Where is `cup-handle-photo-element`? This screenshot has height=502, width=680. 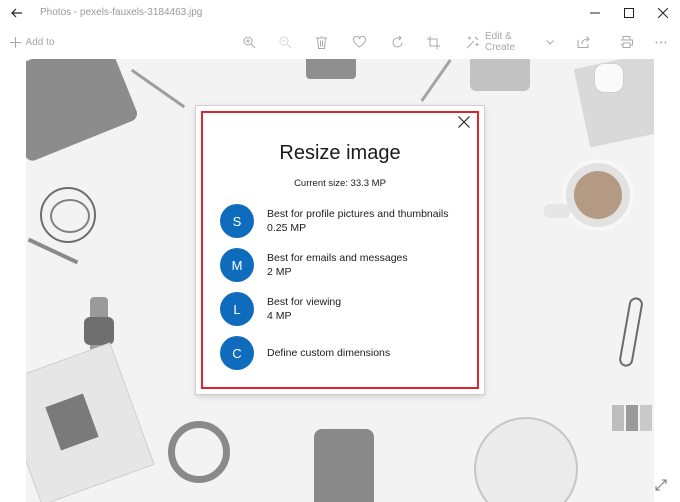
cup-handle-photo-element is located at coordinates (557, 211).